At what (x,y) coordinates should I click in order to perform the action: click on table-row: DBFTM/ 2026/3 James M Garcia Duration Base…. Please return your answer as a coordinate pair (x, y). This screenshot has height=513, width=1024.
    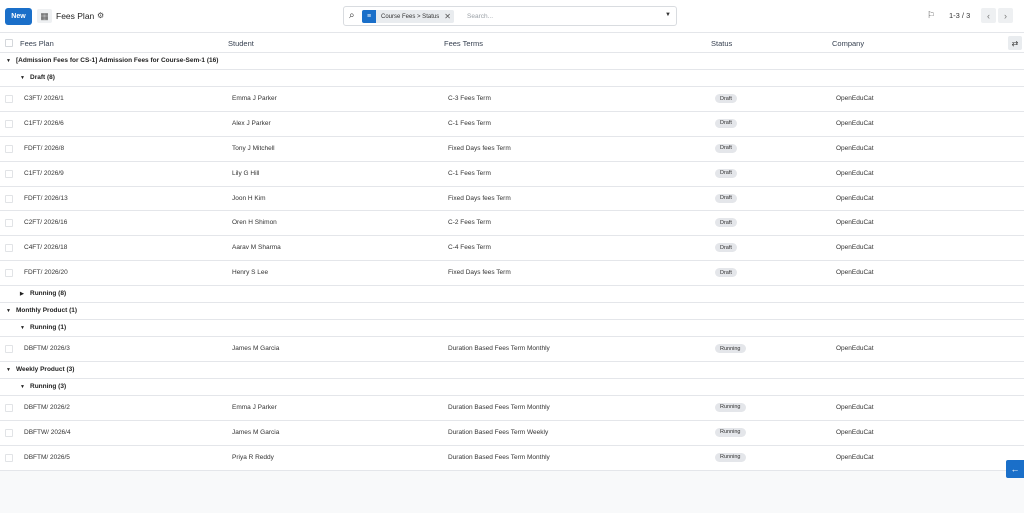
    Looking at the image, I should click on (512, 349).